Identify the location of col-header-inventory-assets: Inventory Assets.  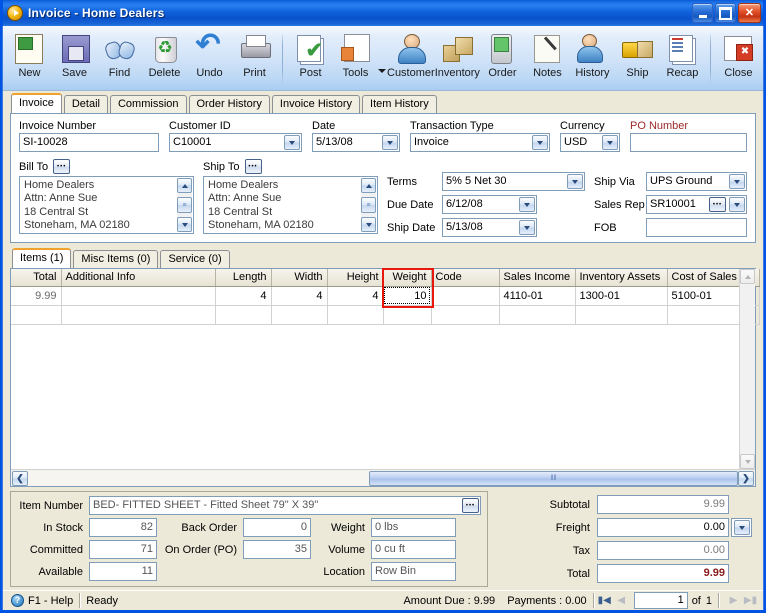
(621, 278).